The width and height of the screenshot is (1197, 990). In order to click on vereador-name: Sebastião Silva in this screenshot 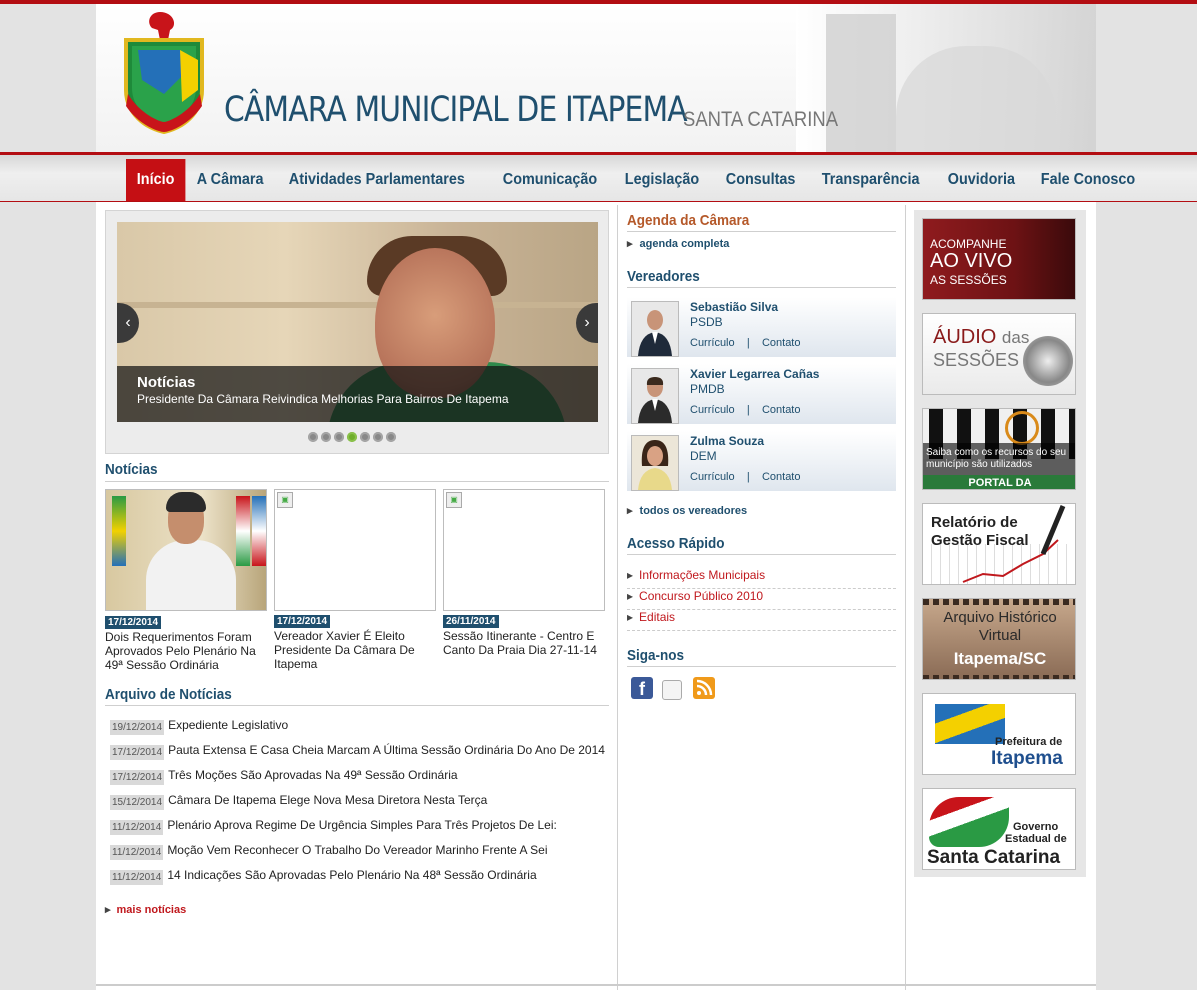, I will do `click(734, 307)`.